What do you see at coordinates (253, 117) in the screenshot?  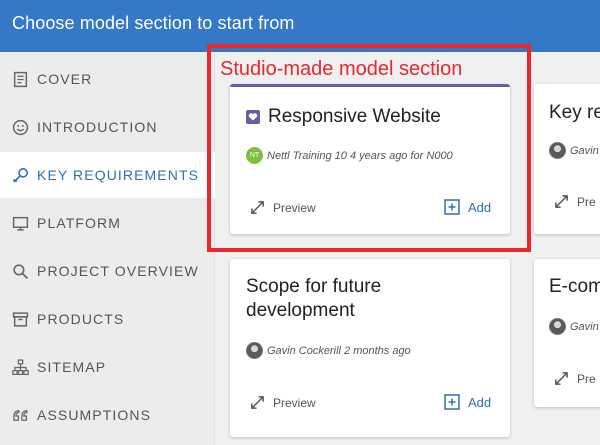 I see `studio-badge-icon` at bounding box center [253, 117].